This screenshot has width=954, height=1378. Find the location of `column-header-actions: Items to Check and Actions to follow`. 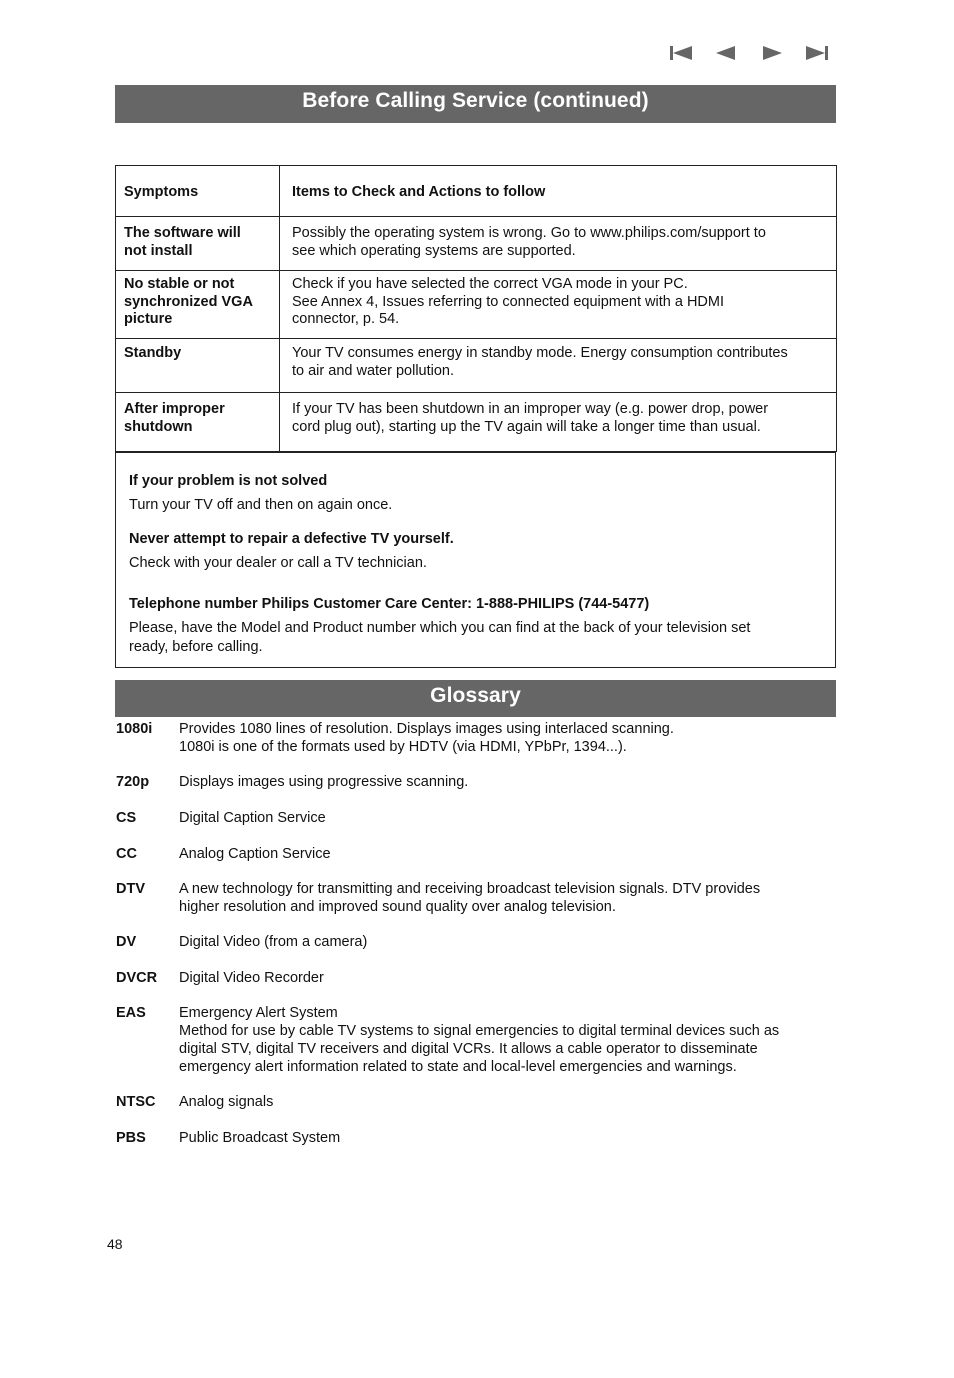

column-header-actions: Items to Check and Actions to follow is located at coordinates (558, 191).